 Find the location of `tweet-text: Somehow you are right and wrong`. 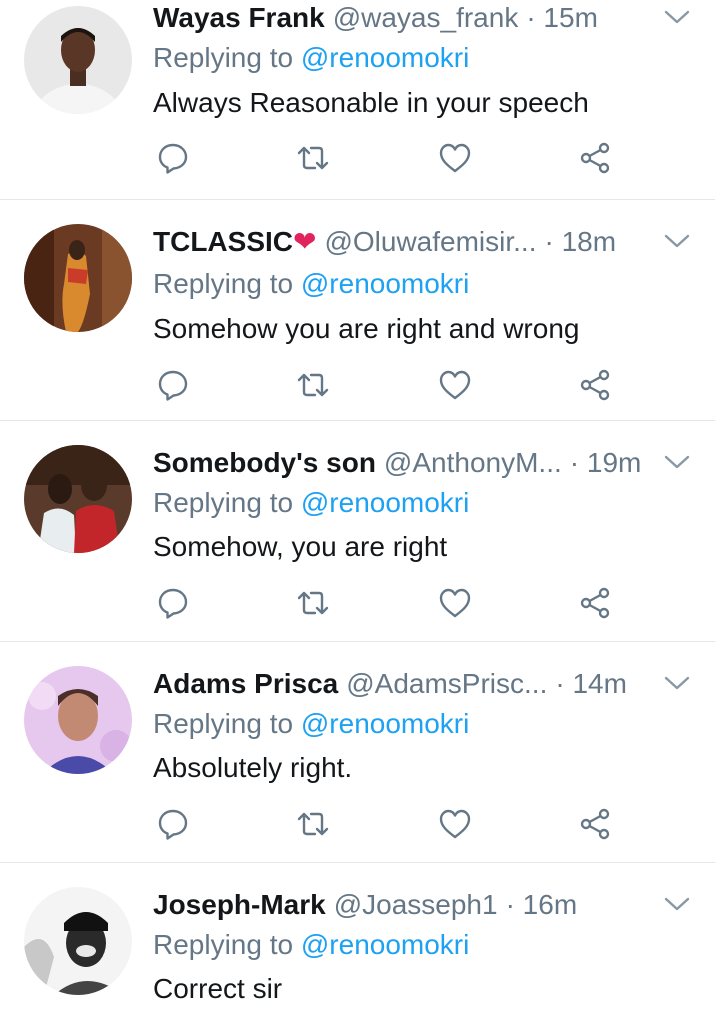

tweet-text: Somehow you are right and wrong is located at coordinates (366, 328).